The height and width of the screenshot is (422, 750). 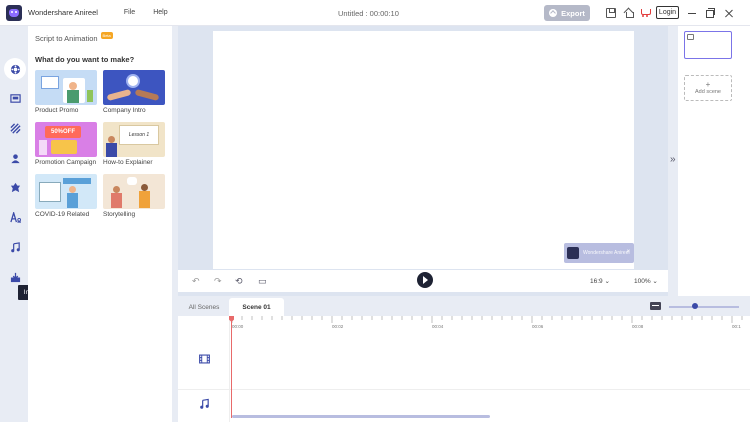 What do you see at coordinates (124, 110) in the screenshot?
I see `template-label: Company Intro` at bounding box center [124, 110].